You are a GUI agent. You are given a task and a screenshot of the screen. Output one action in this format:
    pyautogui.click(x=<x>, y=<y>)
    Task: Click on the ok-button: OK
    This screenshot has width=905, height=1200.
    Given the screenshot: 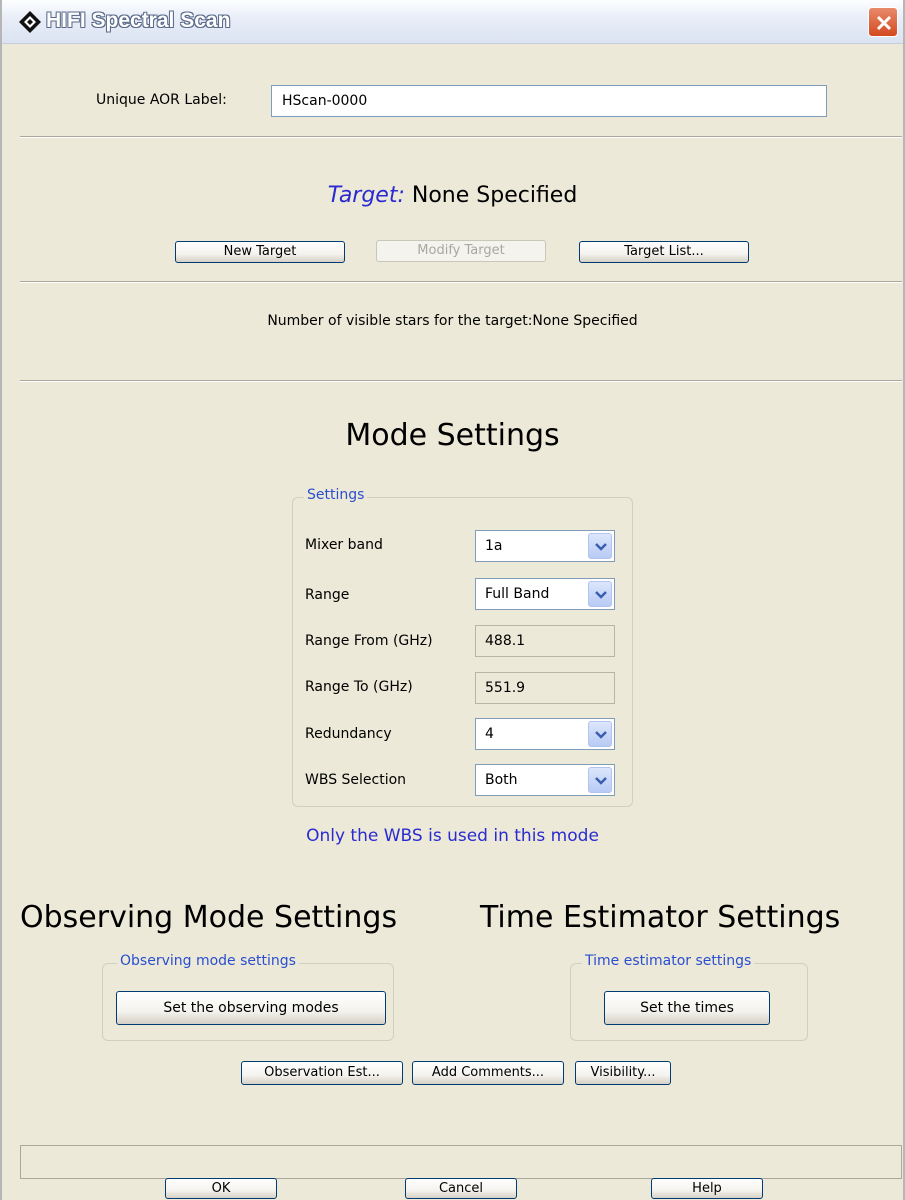 What is the action you would take?
    pyautogui.click(x=221, y=1188)
    